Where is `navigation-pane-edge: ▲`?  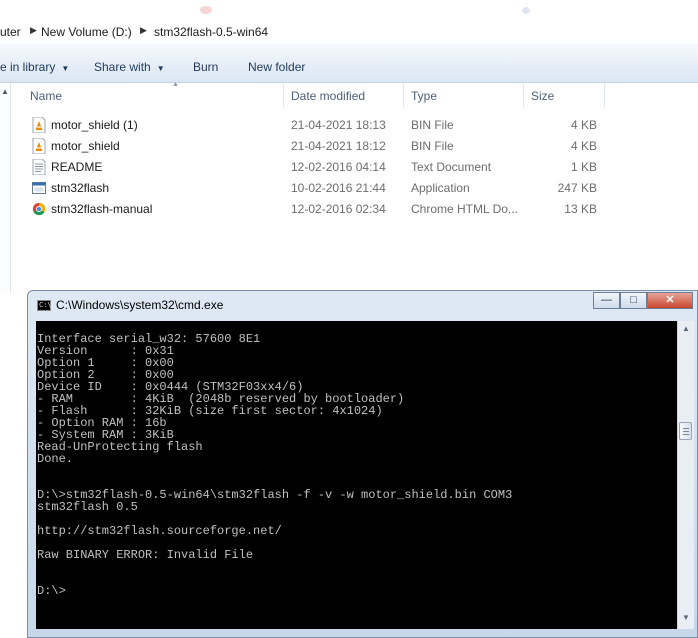
navigation-pane-edge: ▲ is located at coordinates (5, 188).